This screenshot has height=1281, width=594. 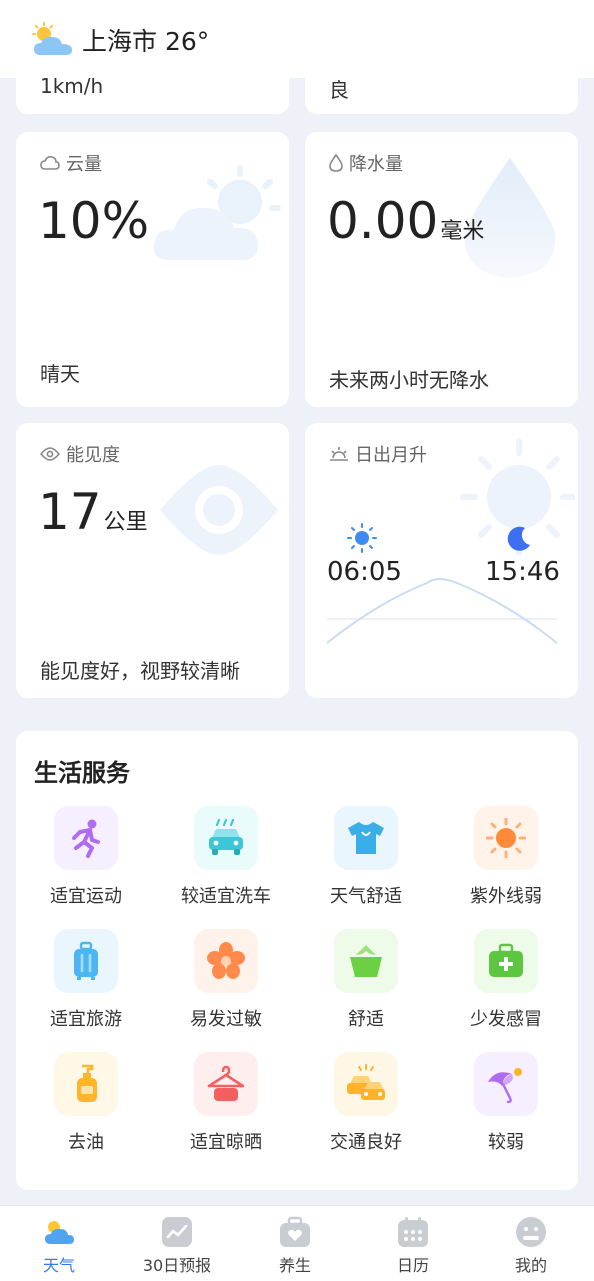 What do you see at coordinates (366, 1019) in the screenshot?
I see `service-label: 舒适` at bounding box center [366, 1019].